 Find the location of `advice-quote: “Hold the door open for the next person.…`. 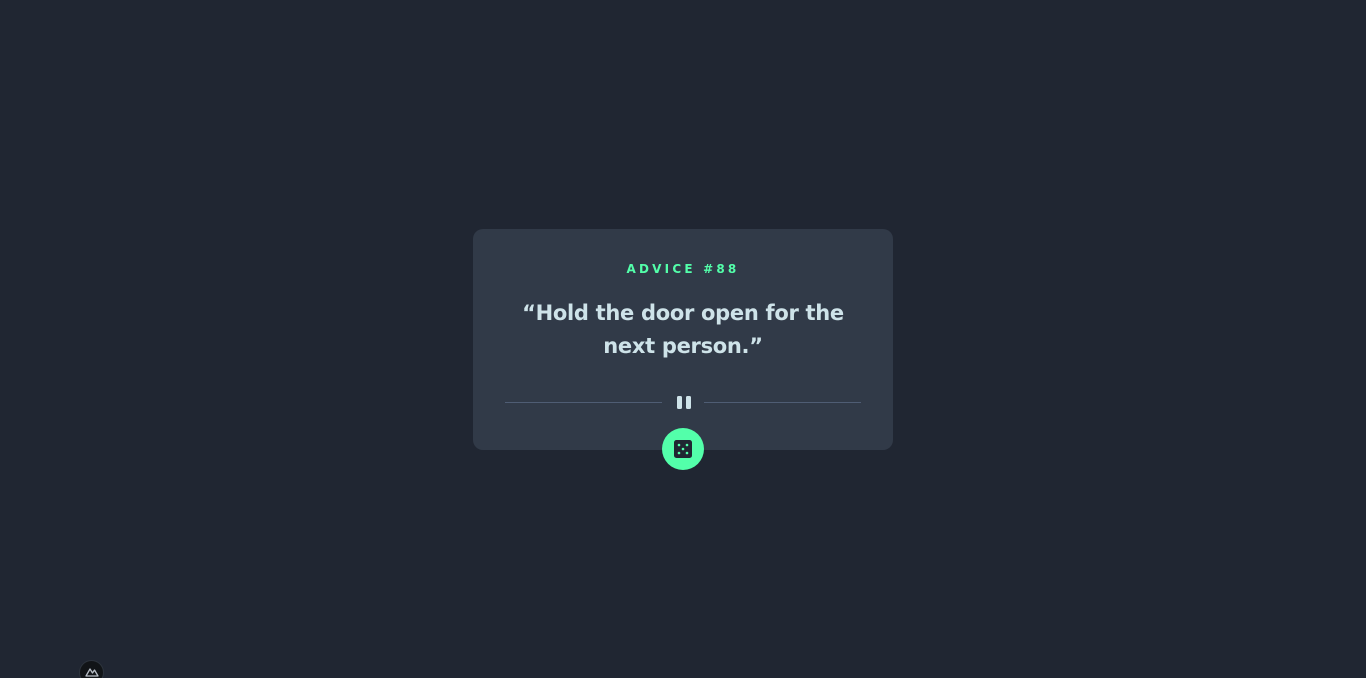

advice-quote: “Hold the door open for the next person.… is located at coordinates (683, 329).